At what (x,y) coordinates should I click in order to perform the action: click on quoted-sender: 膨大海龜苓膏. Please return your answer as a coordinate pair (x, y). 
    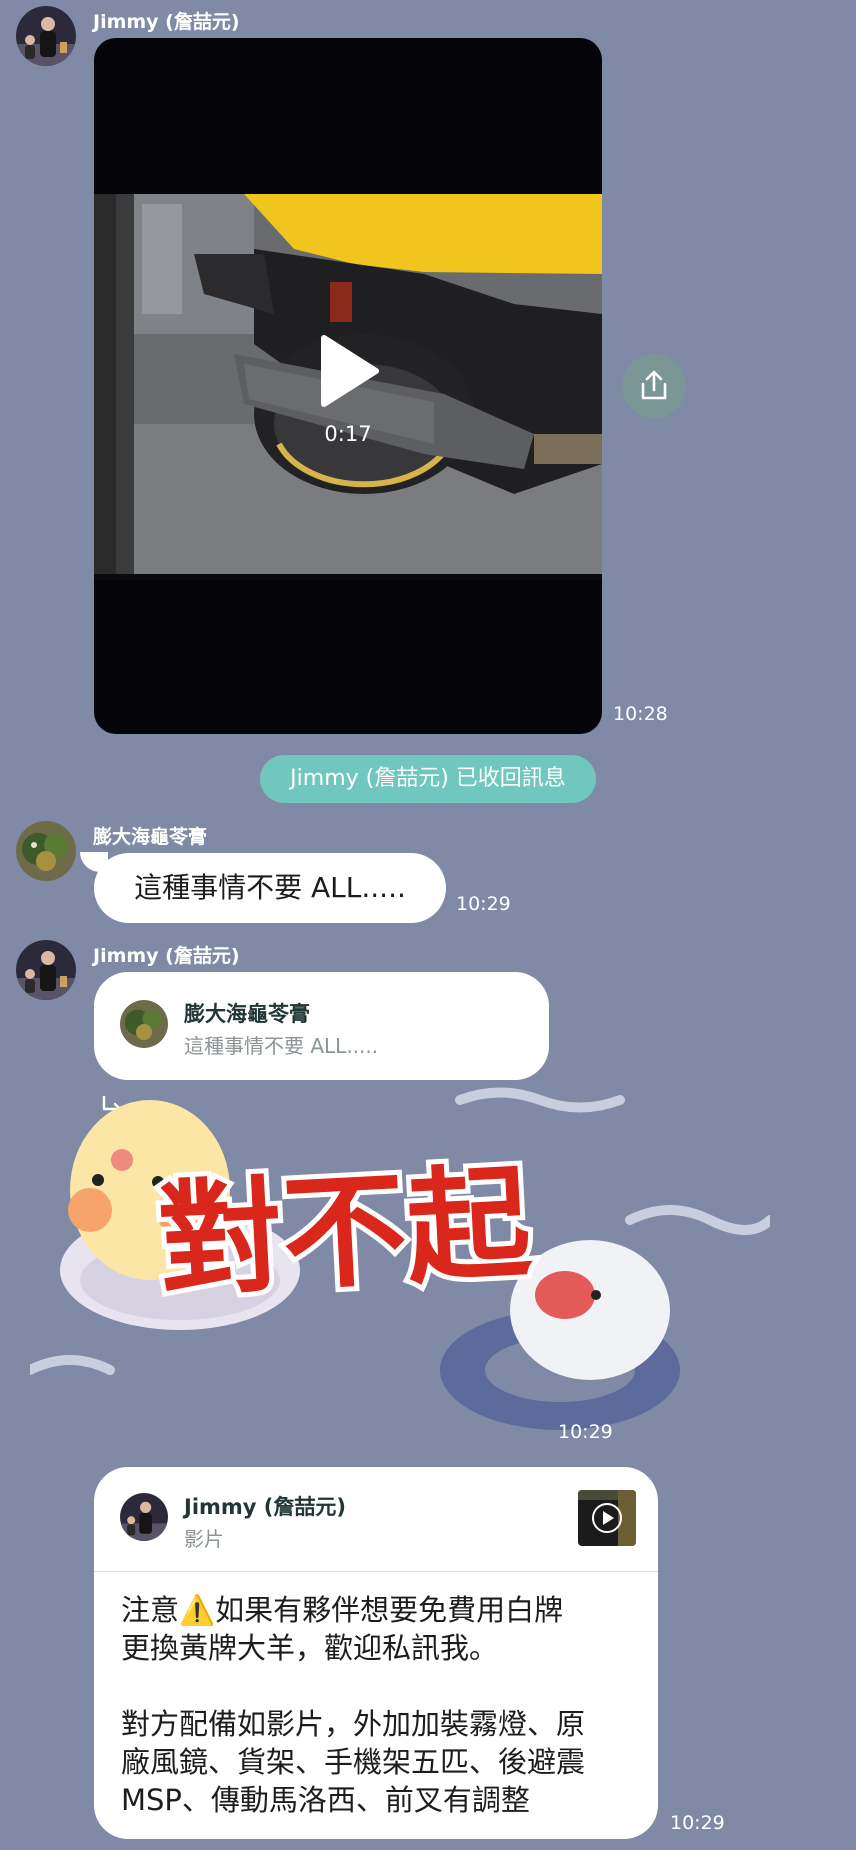
    Looking at the image, I should click on (247, 1014).